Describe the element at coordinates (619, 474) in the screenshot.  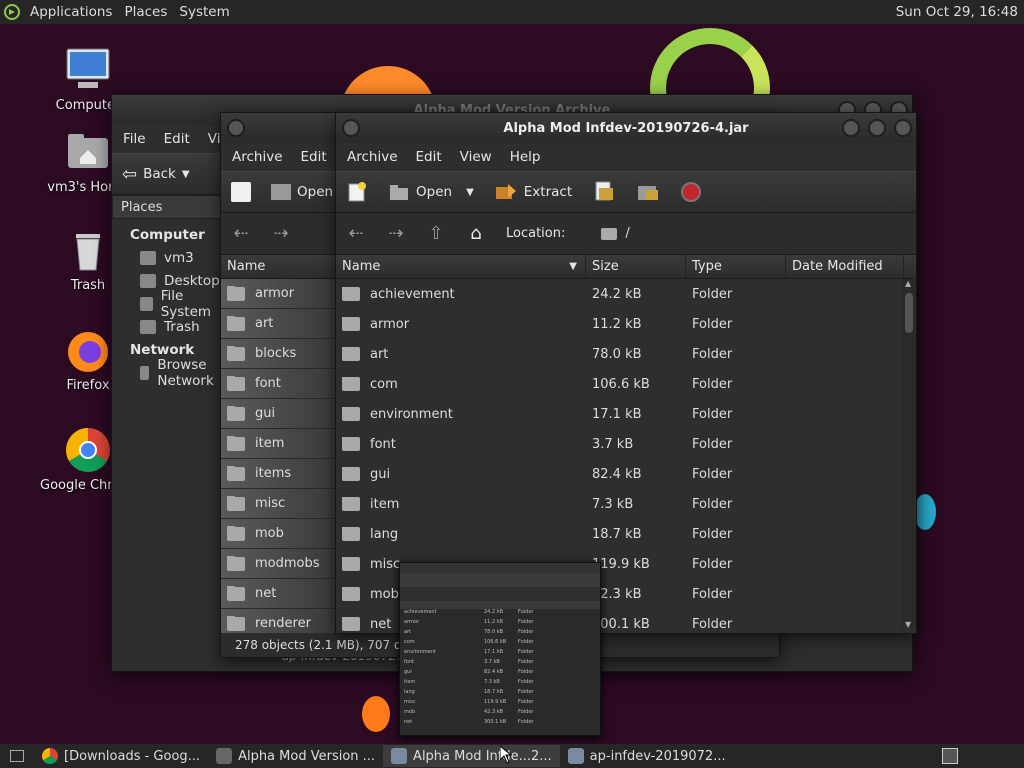
I see `table-row: gui 82.4 kB Folder` at that location.